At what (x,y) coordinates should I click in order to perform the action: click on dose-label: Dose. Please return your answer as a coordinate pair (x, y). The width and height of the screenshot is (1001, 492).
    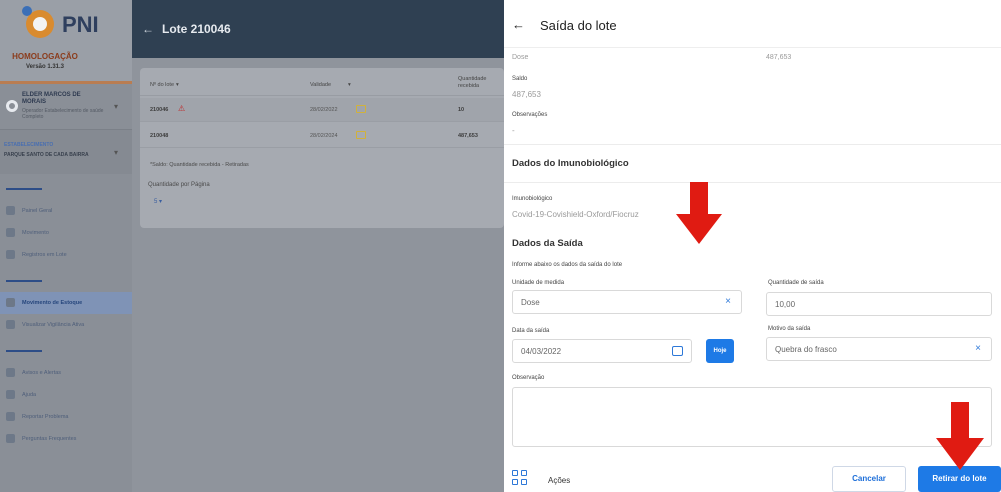
    Looking at the image, I should click on (520, 57).